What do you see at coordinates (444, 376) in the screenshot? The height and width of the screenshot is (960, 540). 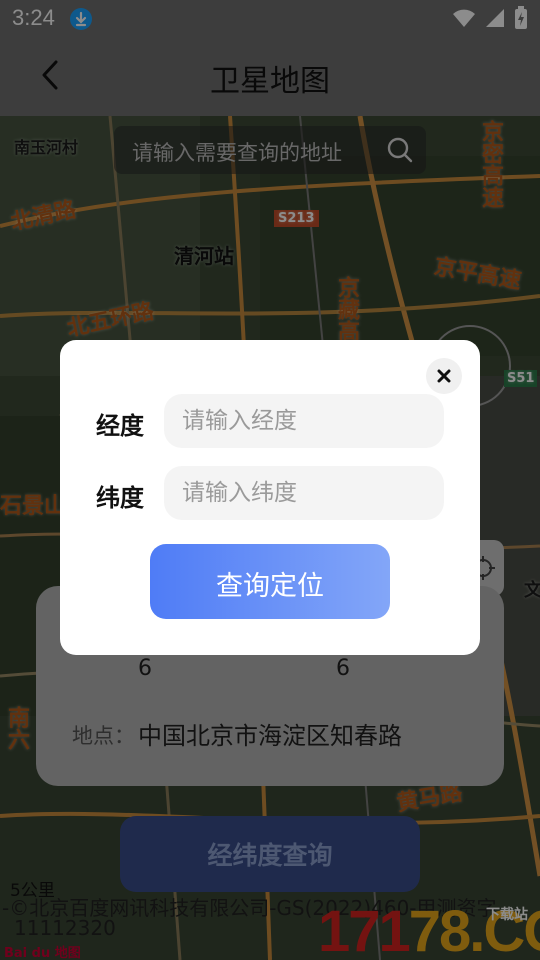 I see `close-icon` at bounding box center [444, 376].